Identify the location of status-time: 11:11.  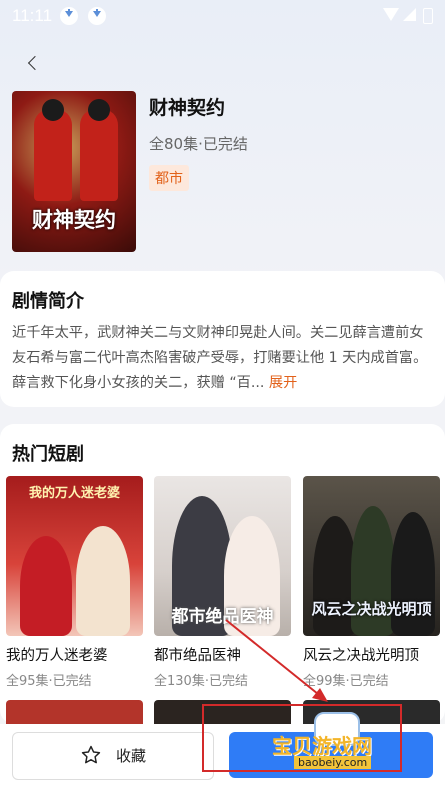
(32, 15).